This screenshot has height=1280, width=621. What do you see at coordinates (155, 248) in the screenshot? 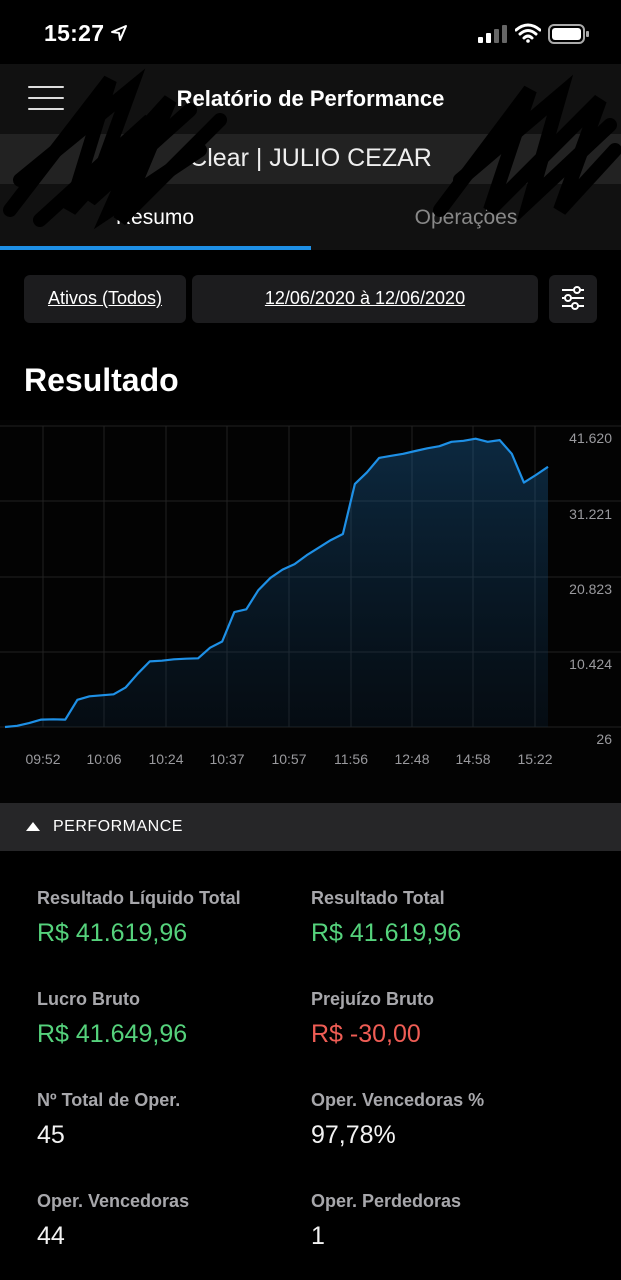
I see `active-tab-indicator` at bounding box center [155, 248].